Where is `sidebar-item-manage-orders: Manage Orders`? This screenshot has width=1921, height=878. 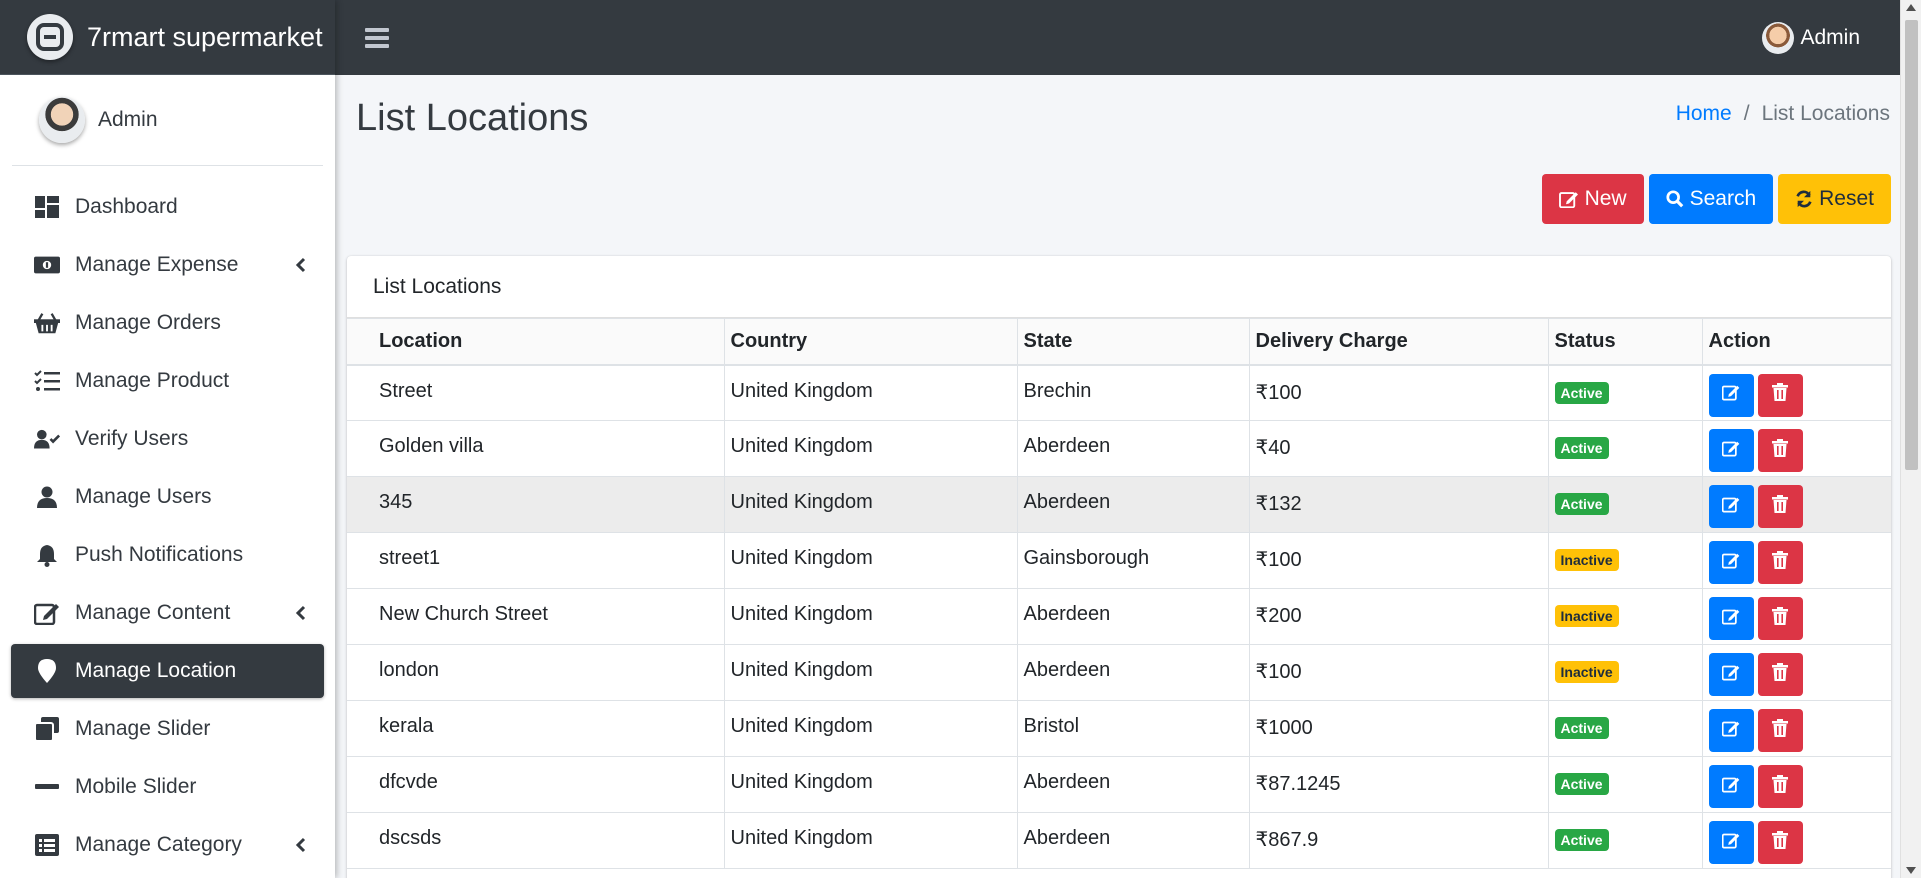 sidebar-item-manage-orders: Manage Orders is located at coordinates (167, 323).